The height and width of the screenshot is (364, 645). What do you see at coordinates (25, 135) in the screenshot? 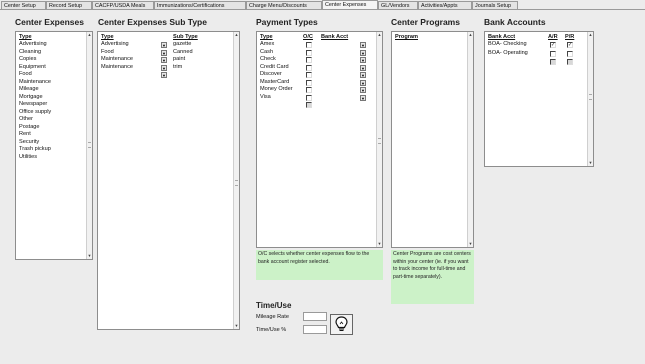
I see `list-item: Rent` at bounding box center [25, 135].